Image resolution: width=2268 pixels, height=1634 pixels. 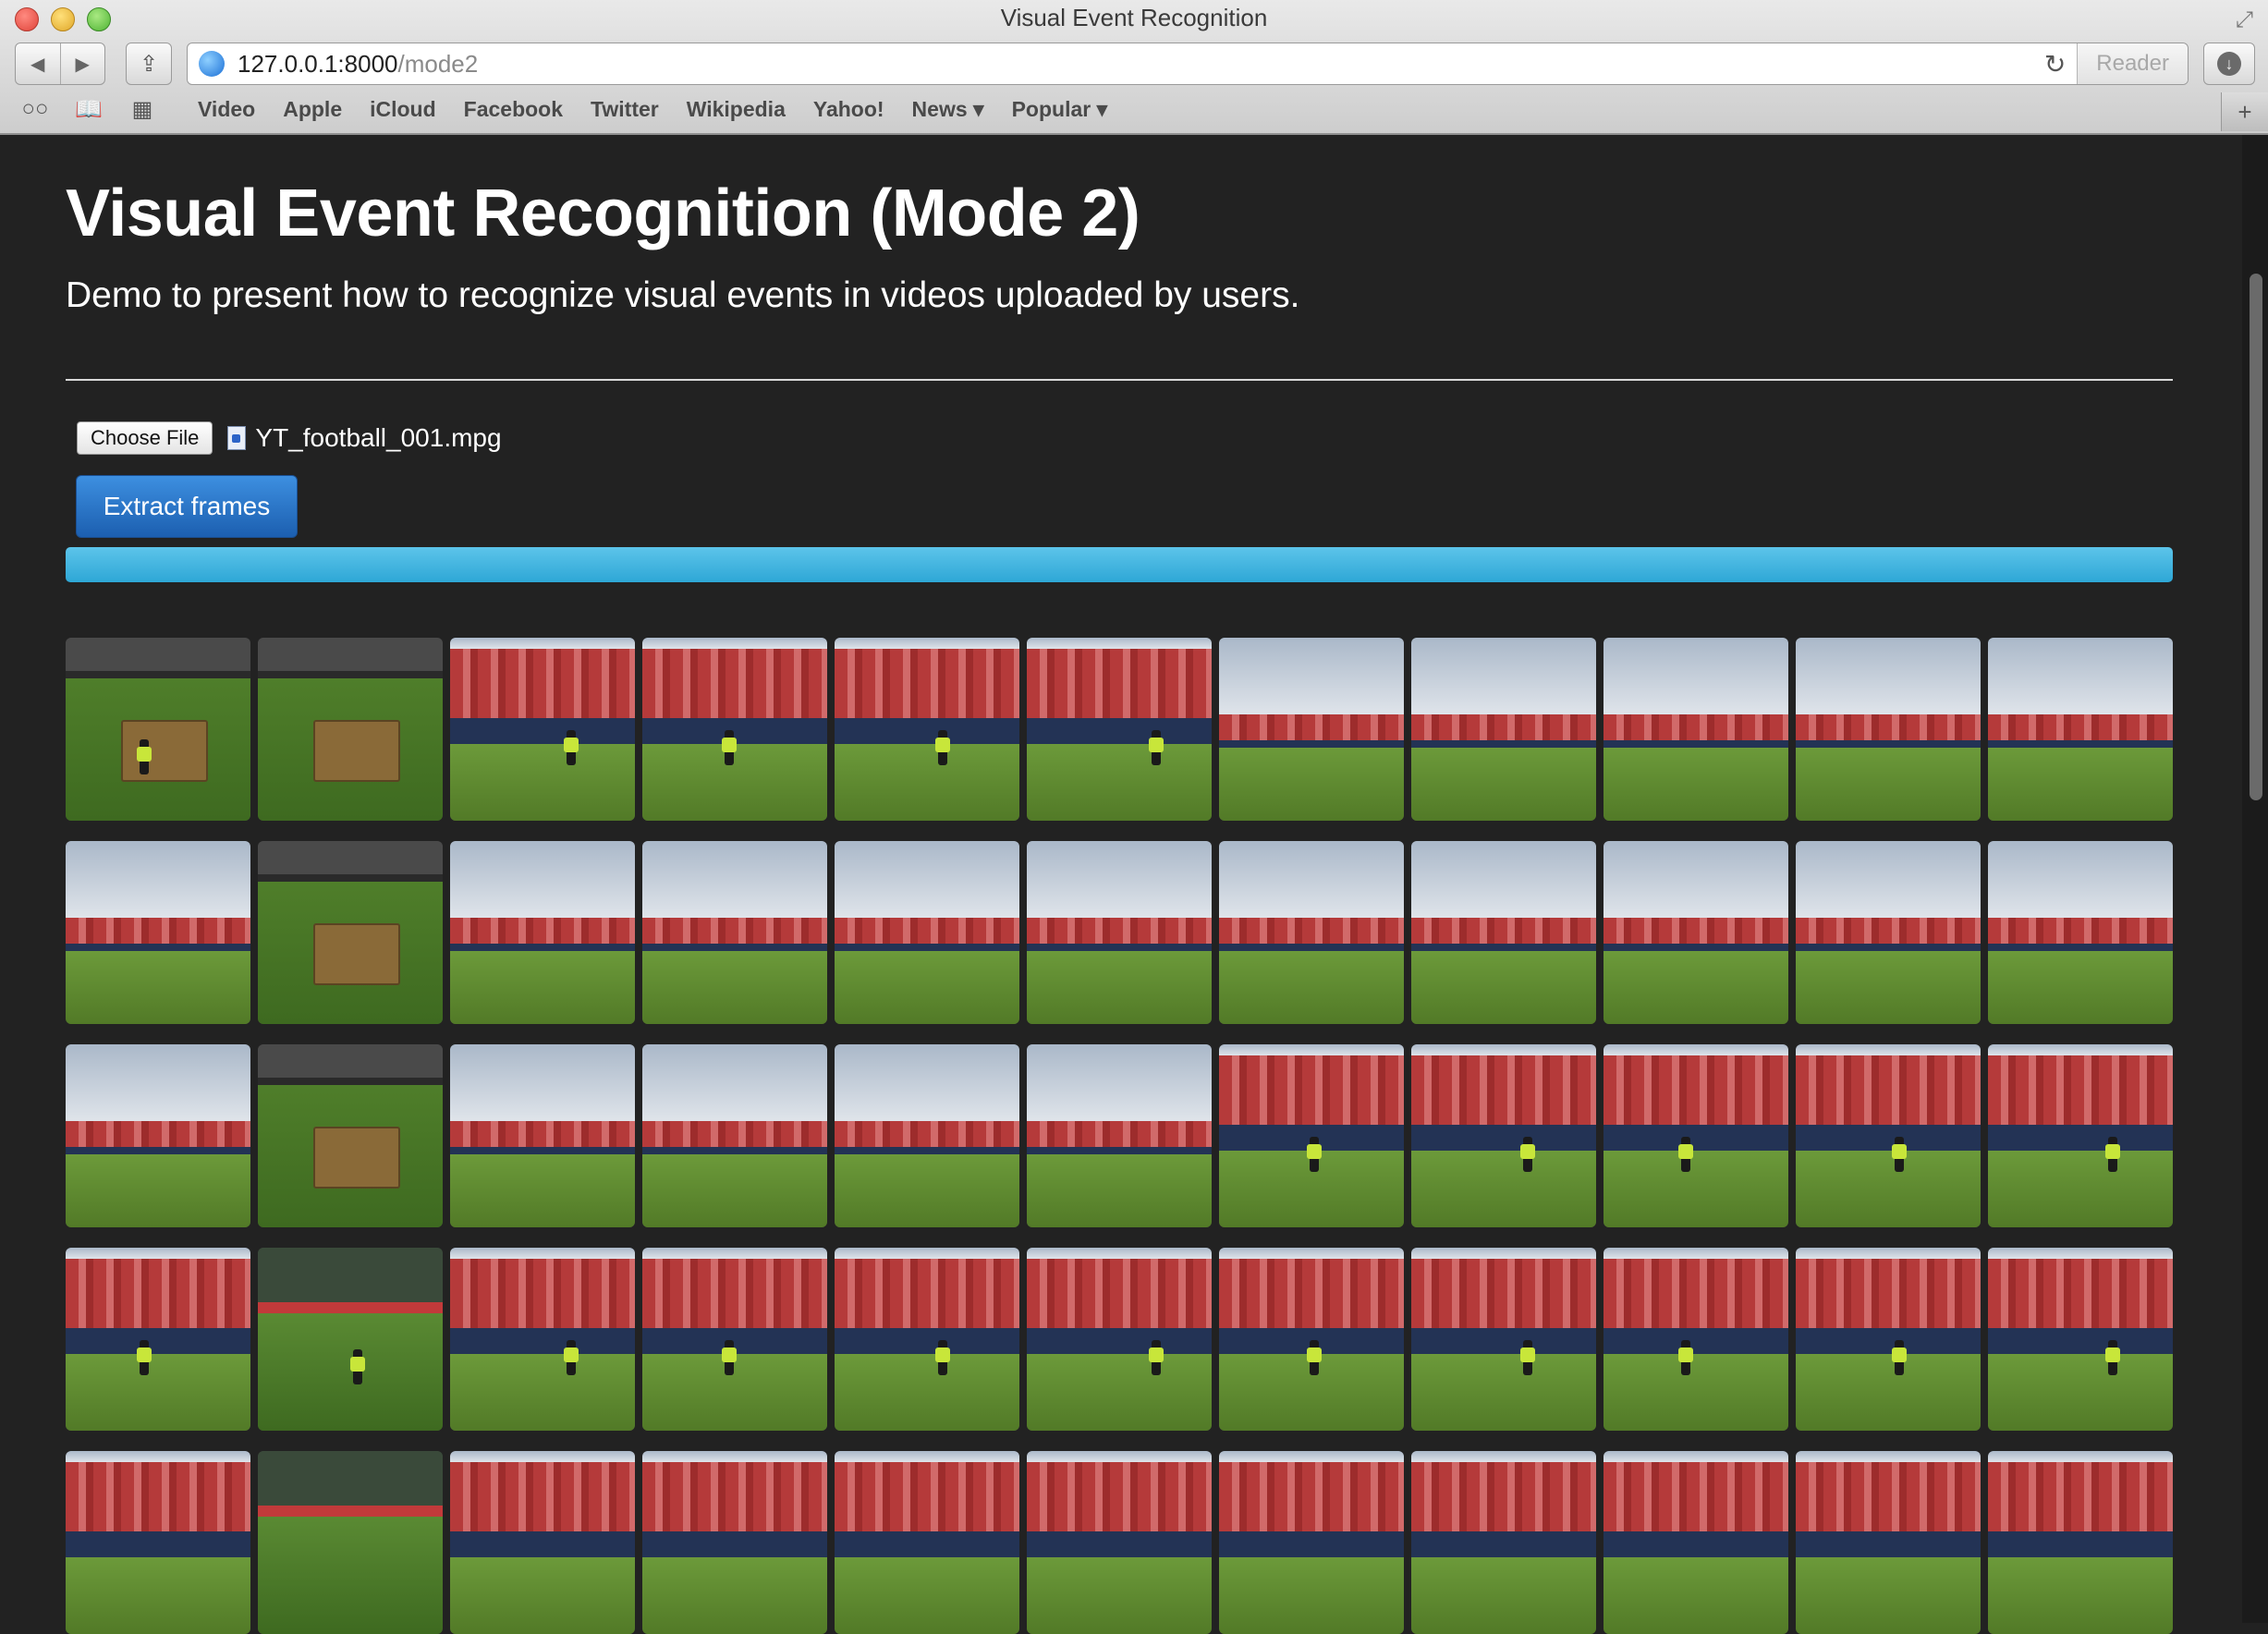 I want to click on bookmark-video: Video, so click(x=227, y=110).